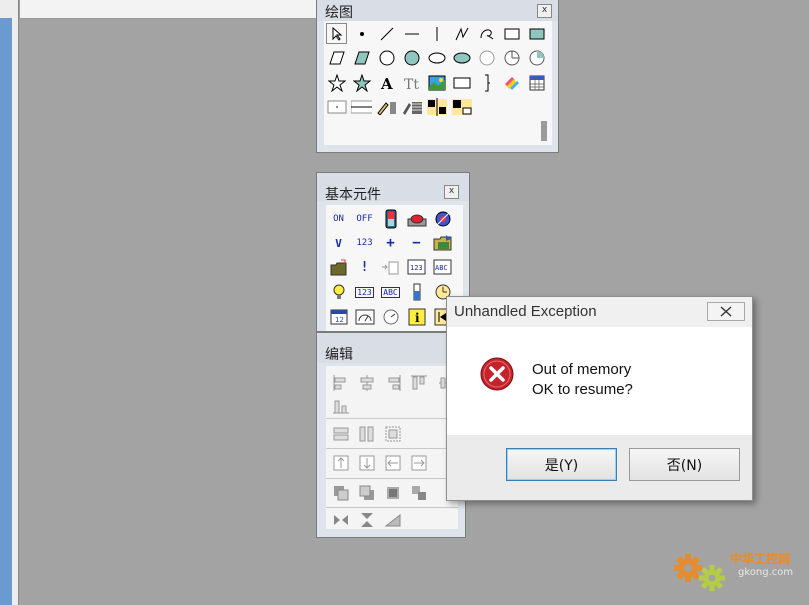  I want to click on pen-tool-icon, so click(386, 107).